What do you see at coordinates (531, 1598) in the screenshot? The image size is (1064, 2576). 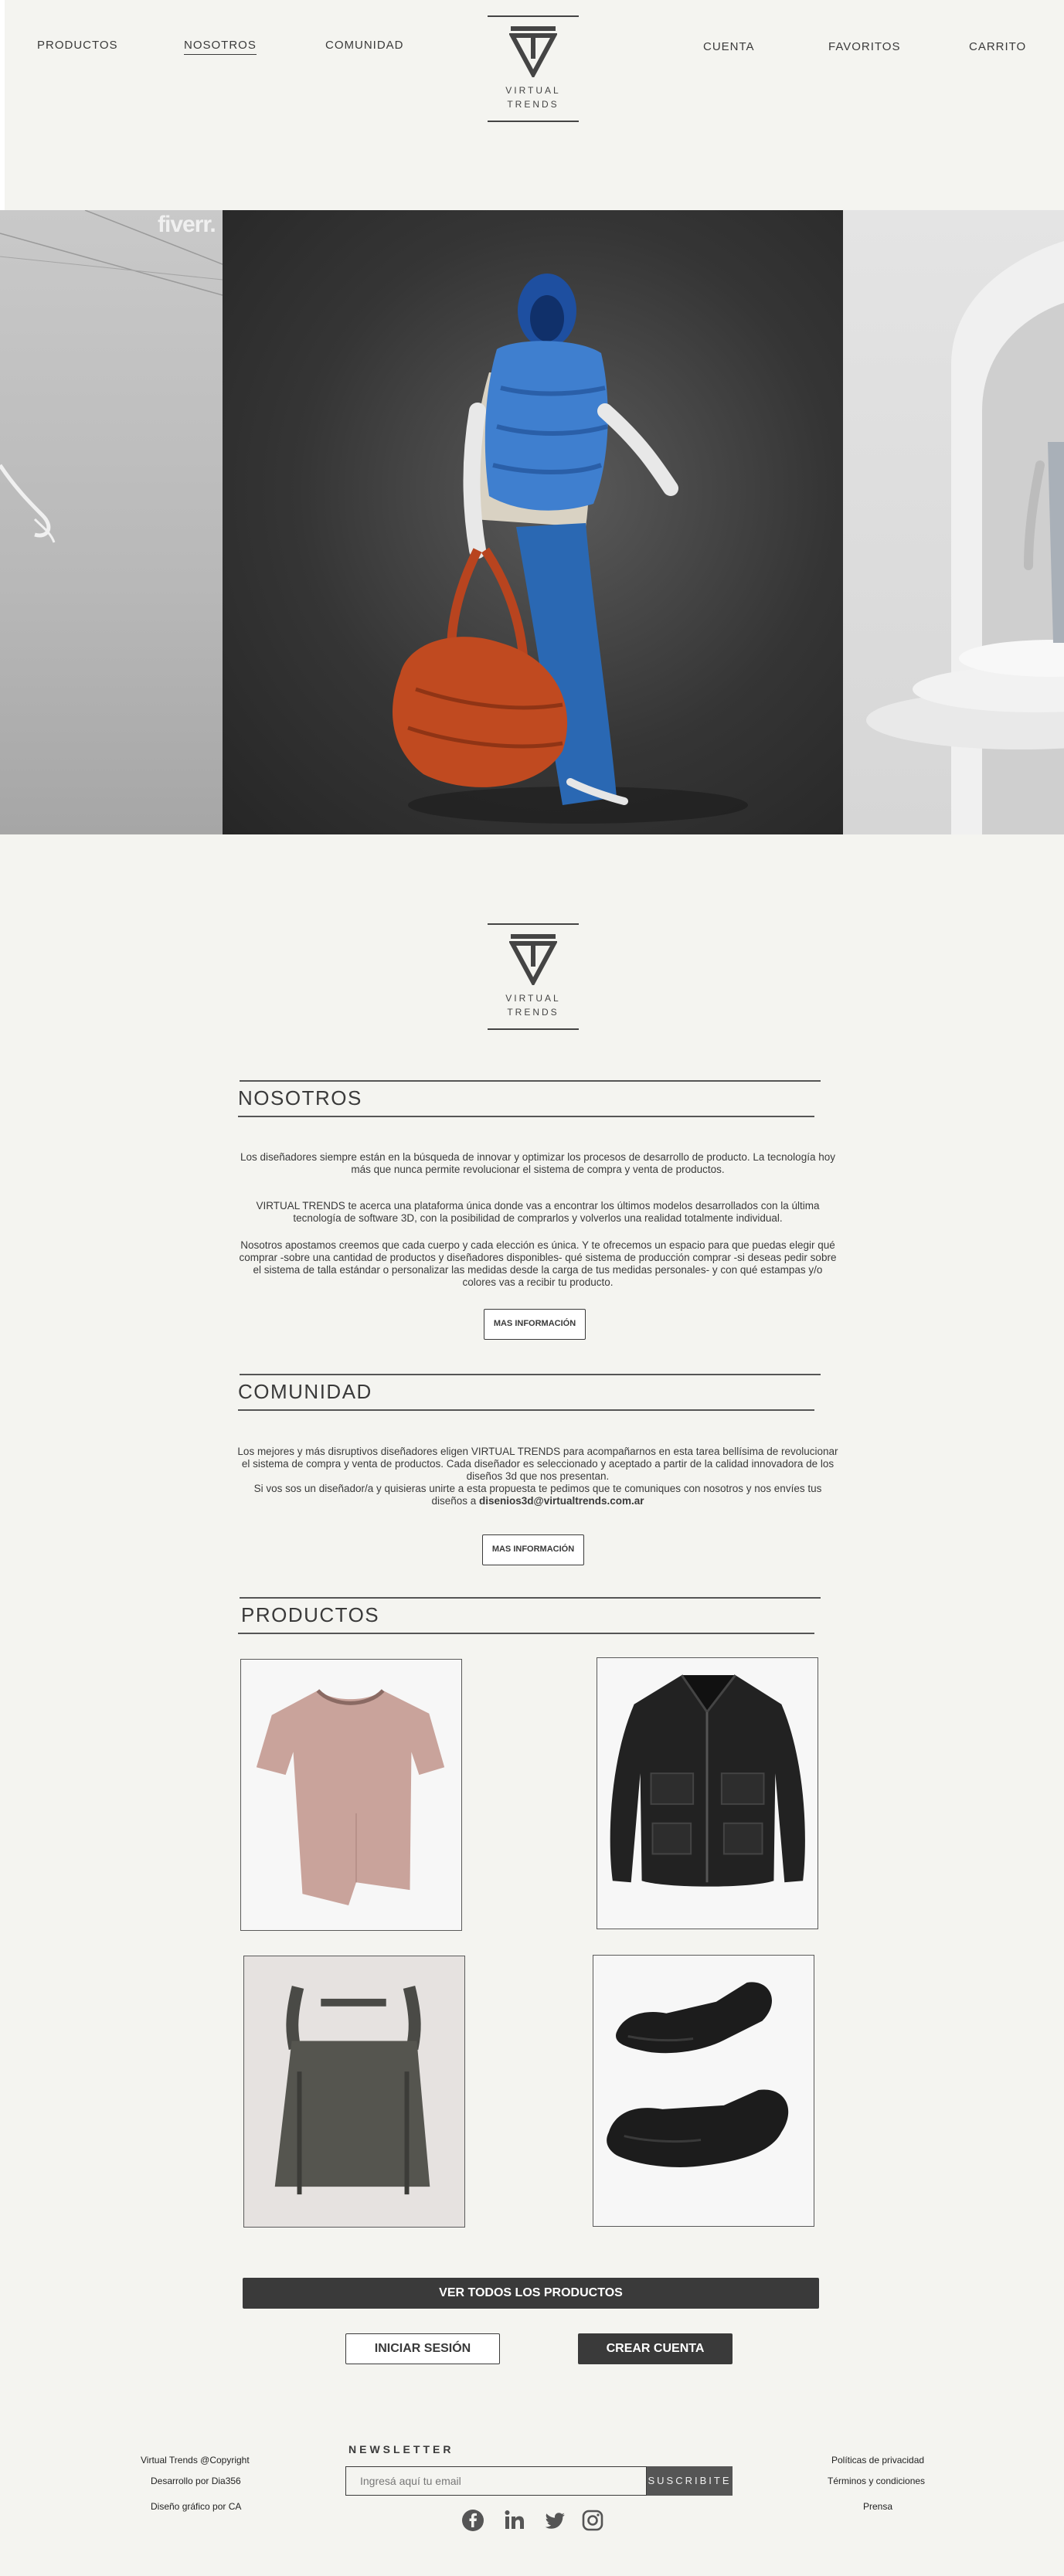 I see `products-top-rule` at bounding box center [531, 1598].